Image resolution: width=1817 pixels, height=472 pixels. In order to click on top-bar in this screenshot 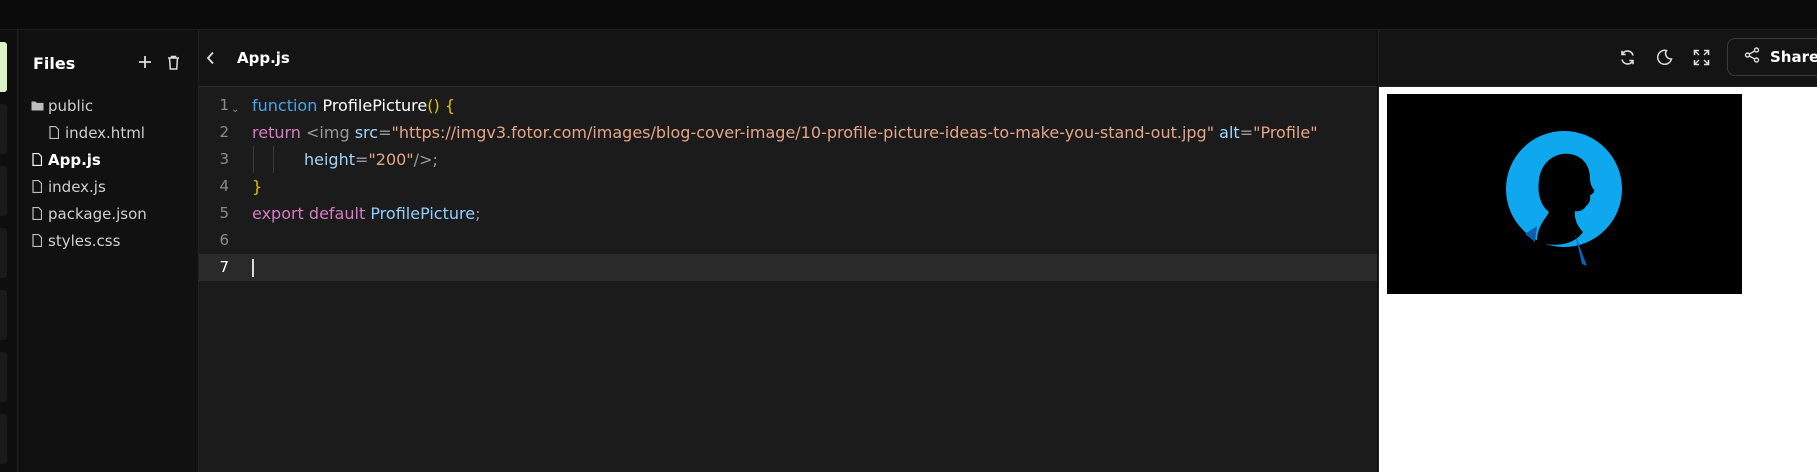, I will do `click(908, 15)`.